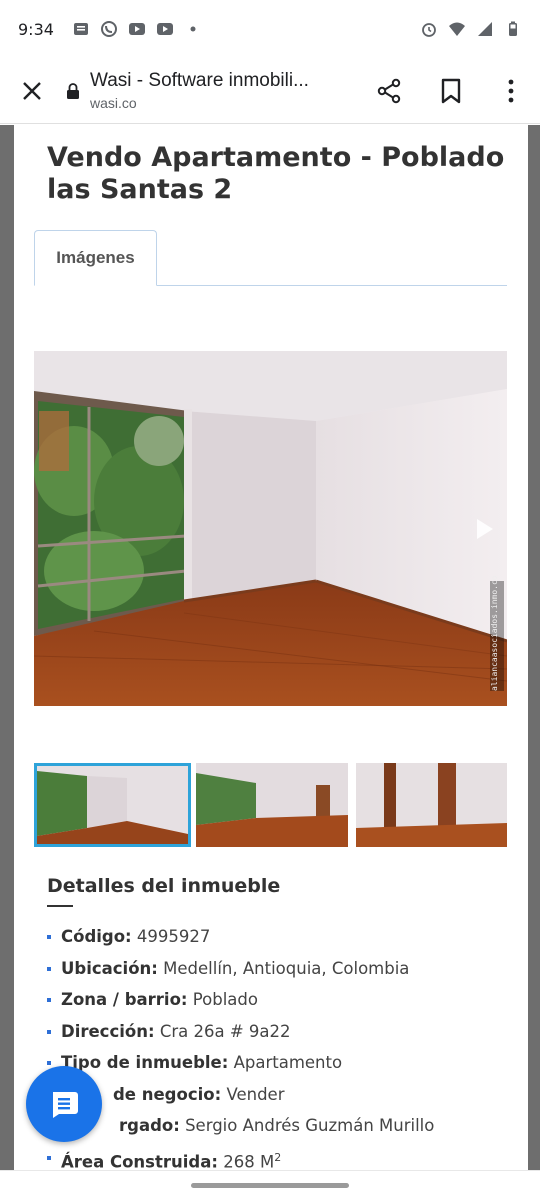 This screenshot has height=1200, width=540. Describe the element at coordinates (149, 1125) in the screenshot. I see `detail-label: rgado:` at that location.